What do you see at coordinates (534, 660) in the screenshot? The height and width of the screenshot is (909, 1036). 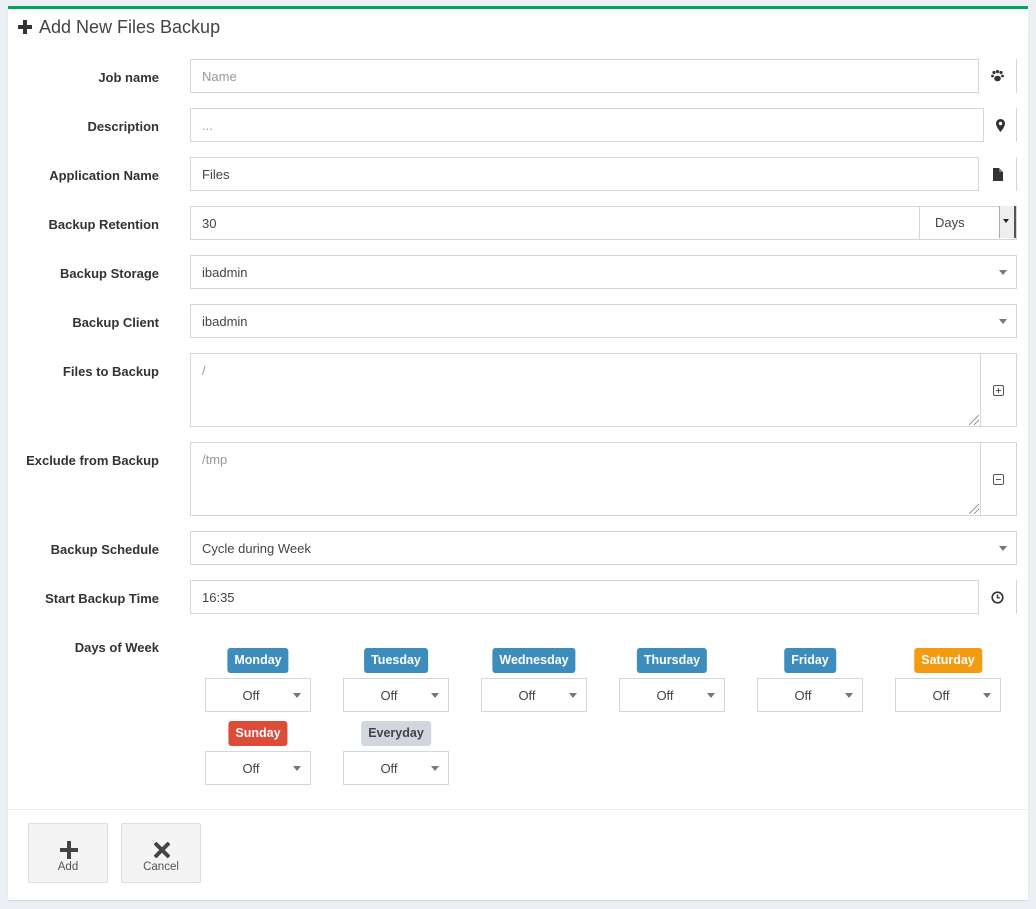 I see `day-badge: Wednesday` at bounding box center [534, 660].